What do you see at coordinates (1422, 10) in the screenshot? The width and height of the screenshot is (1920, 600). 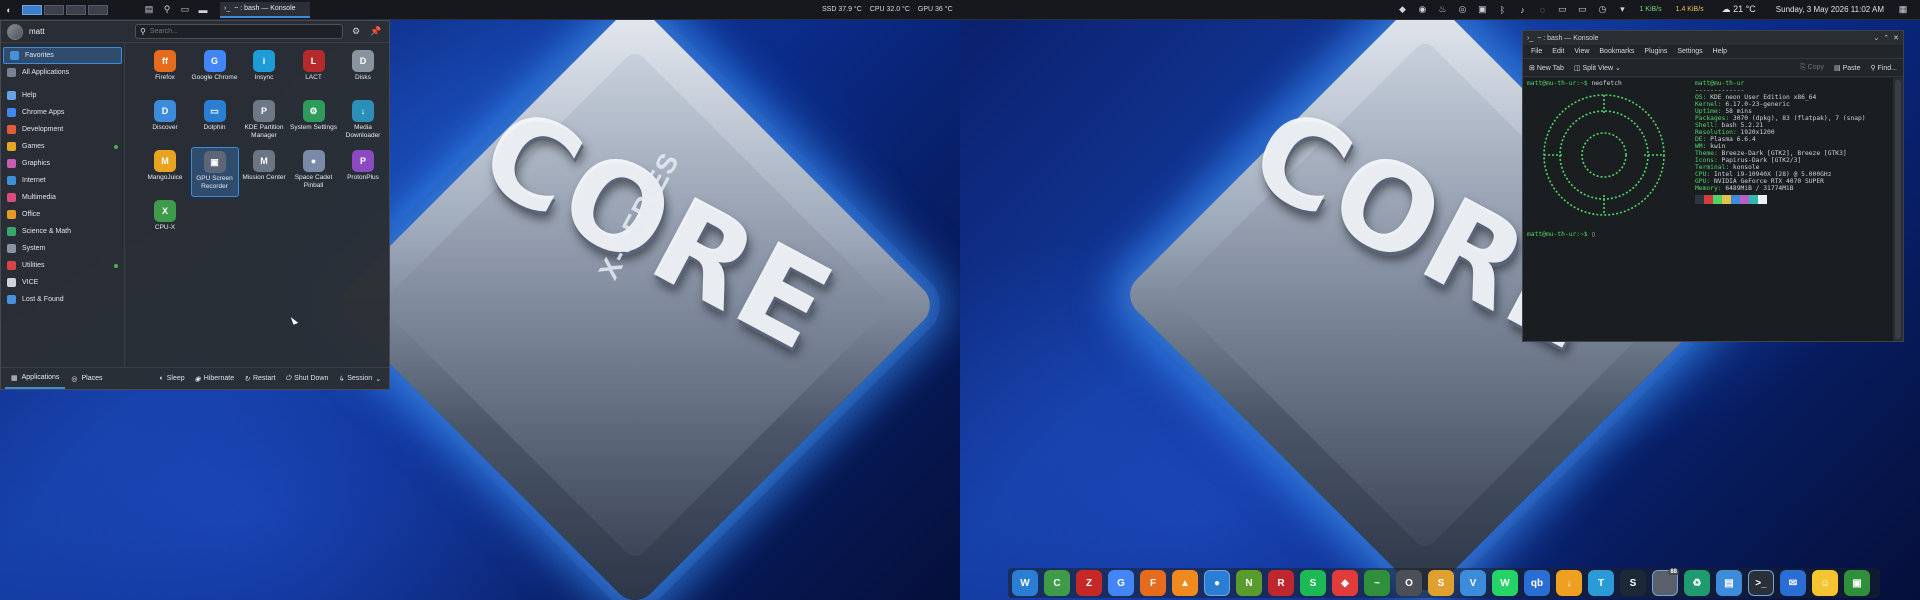 I see `steam-tray-icon: ◉` at bounding box center [1422, 10].